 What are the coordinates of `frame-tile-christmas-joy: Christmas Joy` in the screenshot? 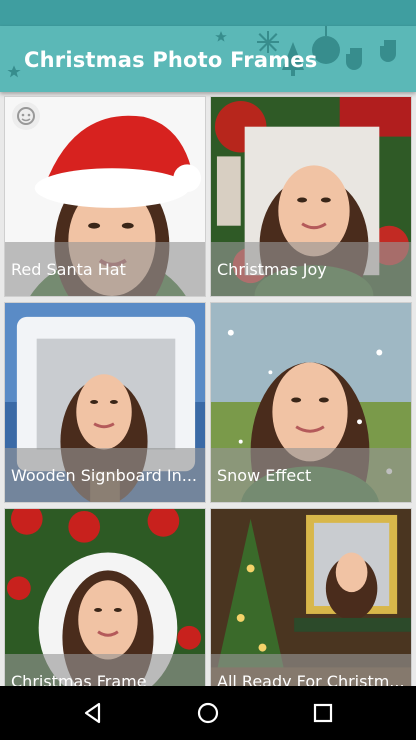 It's located at (311, 196).